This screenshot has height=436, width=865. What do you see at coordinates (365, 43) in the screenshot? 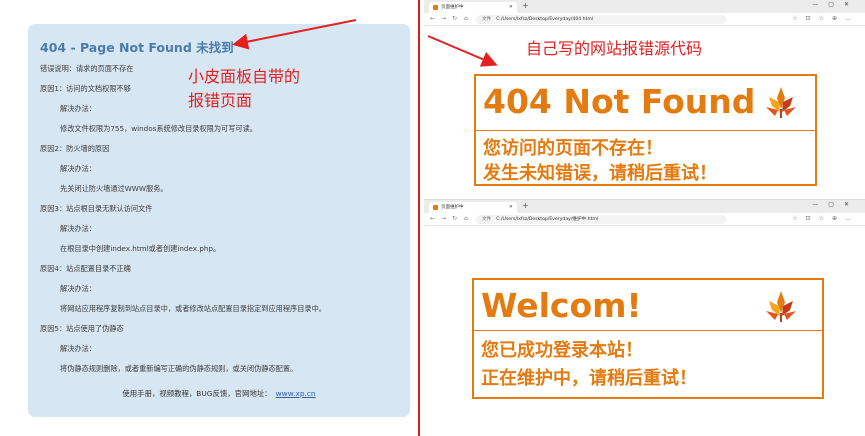
I see `annotation-arrows` at bounding box center [365, 43].